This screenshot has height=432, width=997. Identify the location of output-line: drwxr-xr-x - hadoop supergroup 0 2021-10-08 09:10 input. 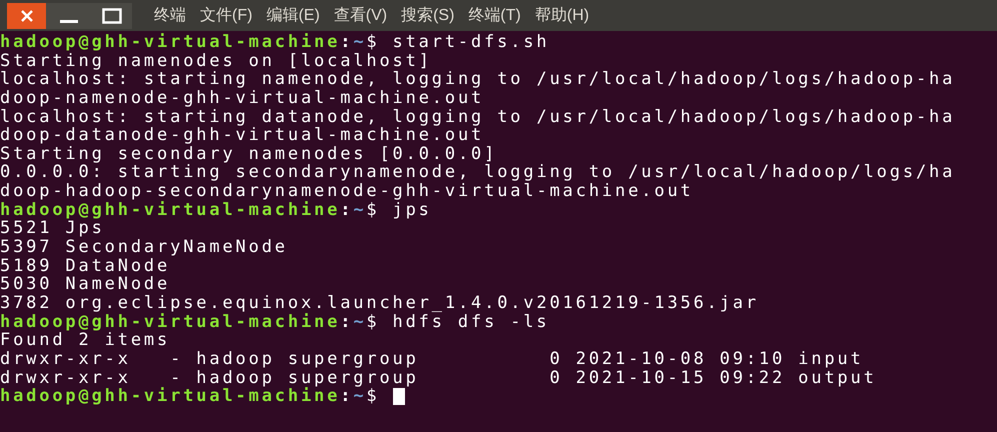
(432, 359).